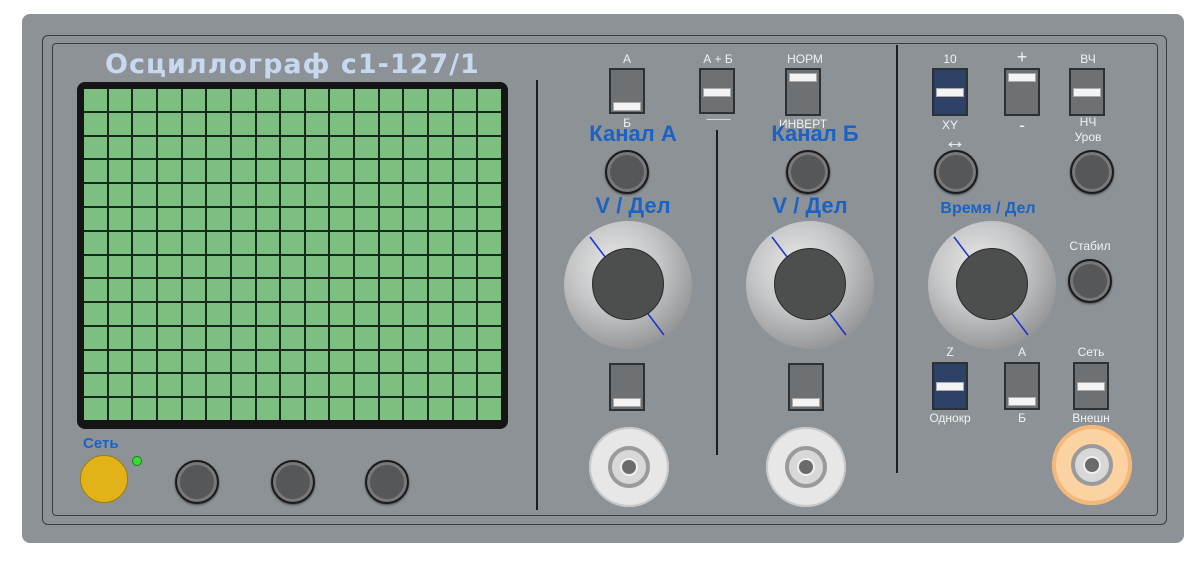 This screenshot has width=1200, height=564. What do you see at coordinates (633, 205) in the screenshot?
I see `channel-a-vdiv-label: V / Дел` at bounding box center [633, 205].